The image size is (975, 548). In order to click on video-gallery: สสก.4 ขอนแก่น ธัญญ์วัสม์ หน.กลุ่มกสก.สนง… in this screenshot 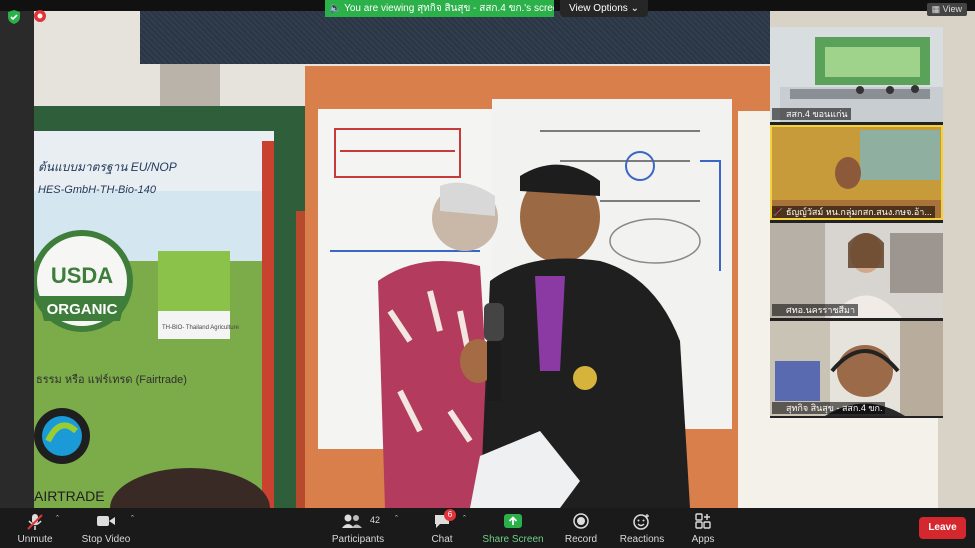, I will do `click(856, 222)`.